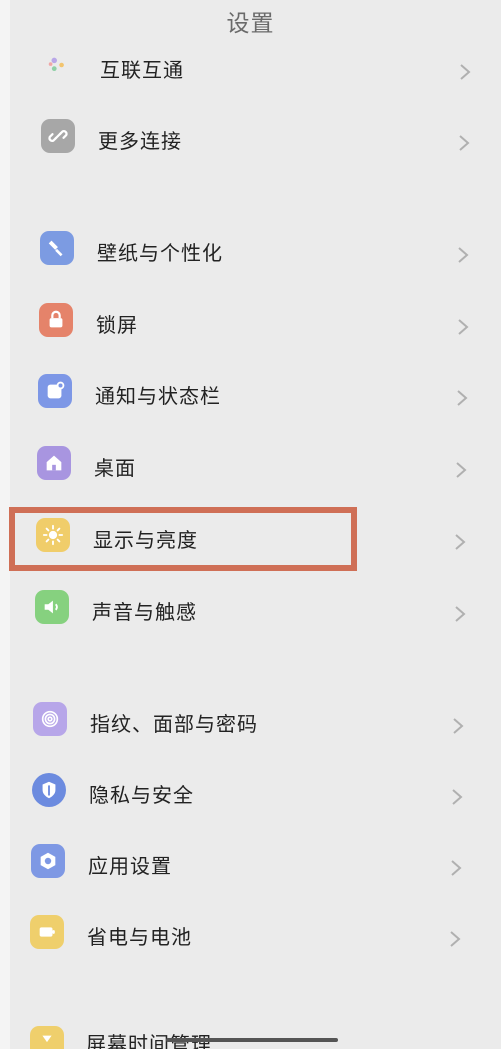 The width and height of the screenshot is (501, 1049). Describe the element at coordinates (141, 795) in the screenshot. I see `settings-item-label: 隐私与安全` at that location.